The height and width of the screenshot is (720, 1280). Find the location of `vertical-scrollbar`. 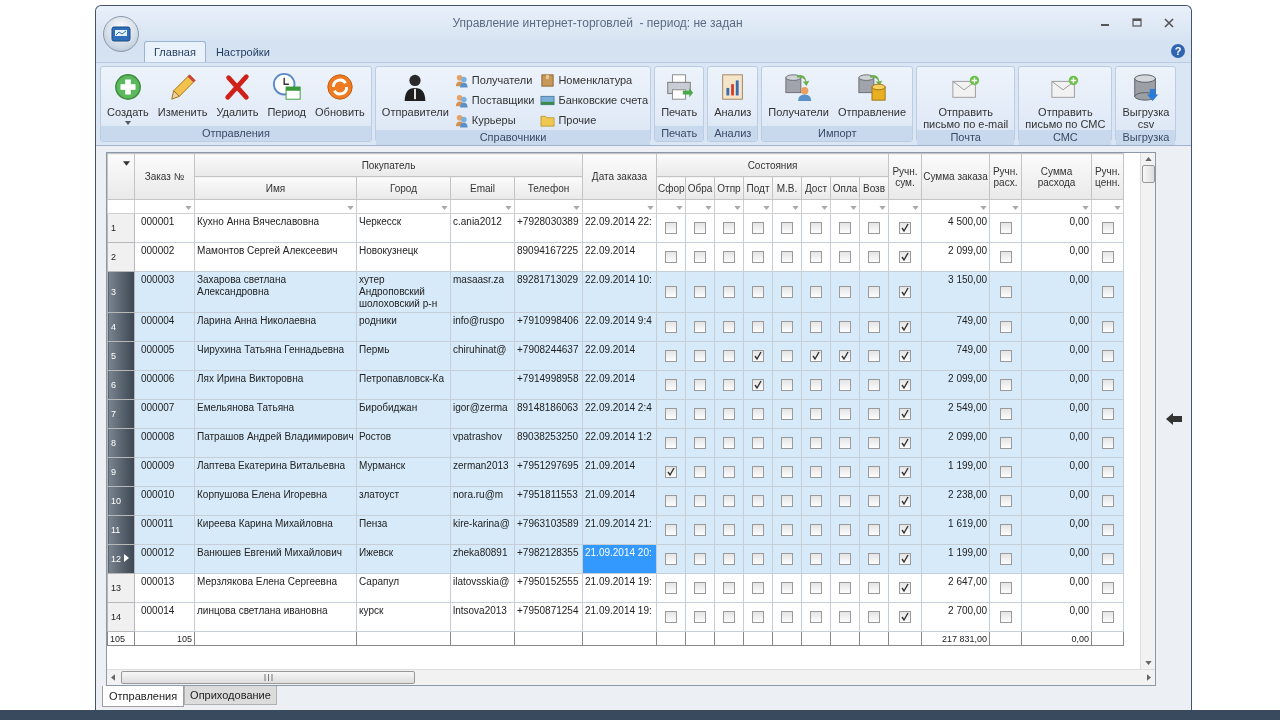

vertical-scrollbar is located at coordinates (1147, 411).